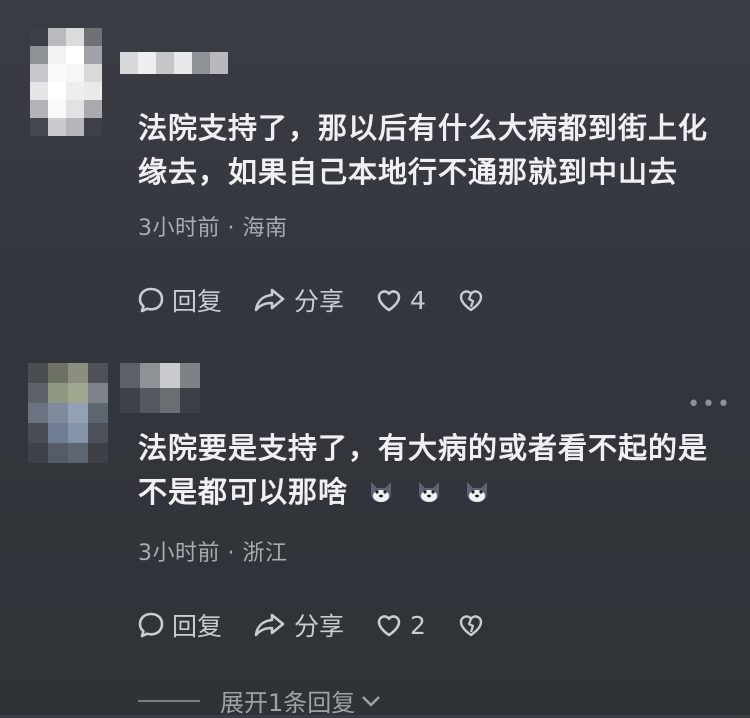 The height and width of the screenshot is (718, 750). I want to click on location: 海南, so click(265, 228).